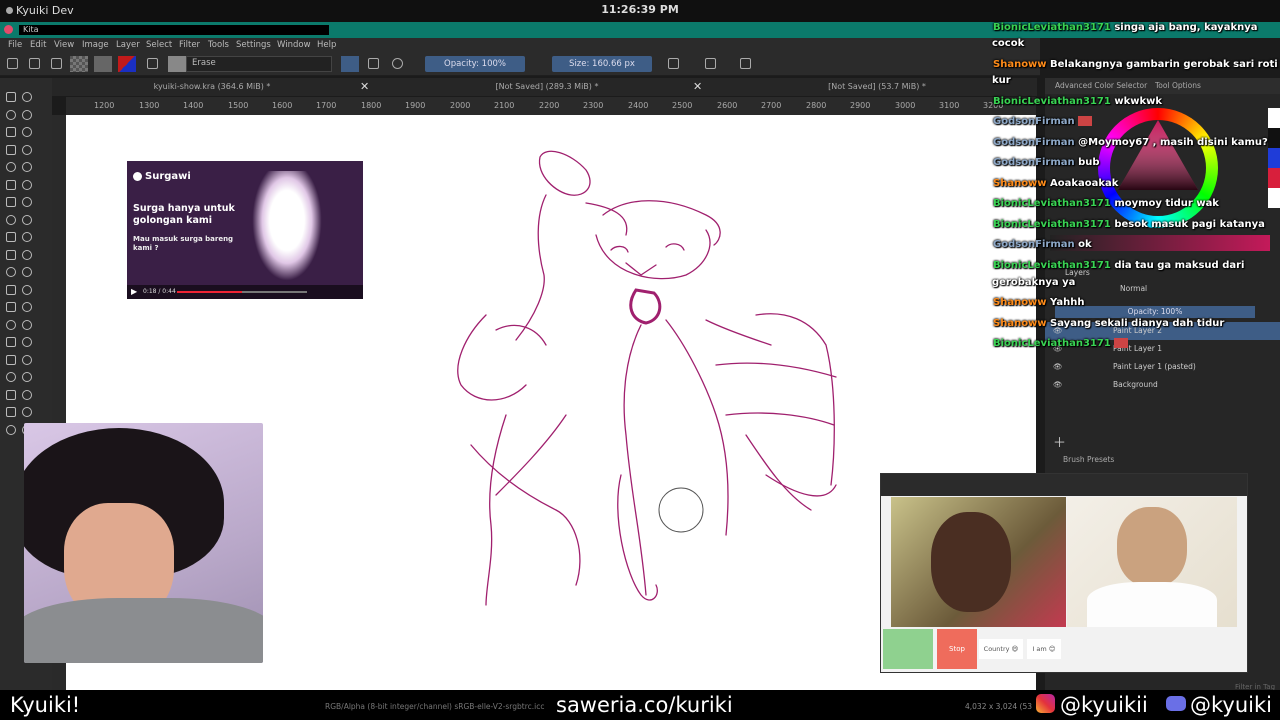  Describe the element at coordinates (242, 292) in the screenshot. I see `video-progress` at that location.